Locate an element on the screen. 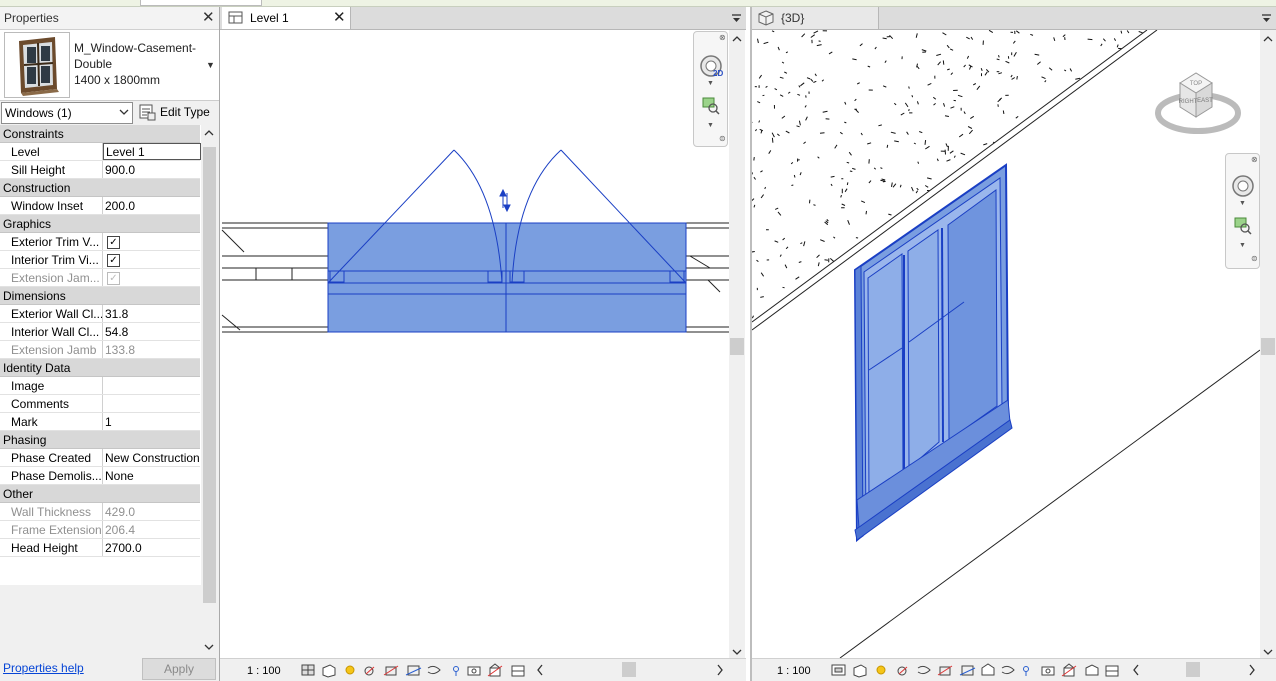 The height and width of the screenshot is (681, 1276). window-thumbnail is located at coordinates (37, 65).